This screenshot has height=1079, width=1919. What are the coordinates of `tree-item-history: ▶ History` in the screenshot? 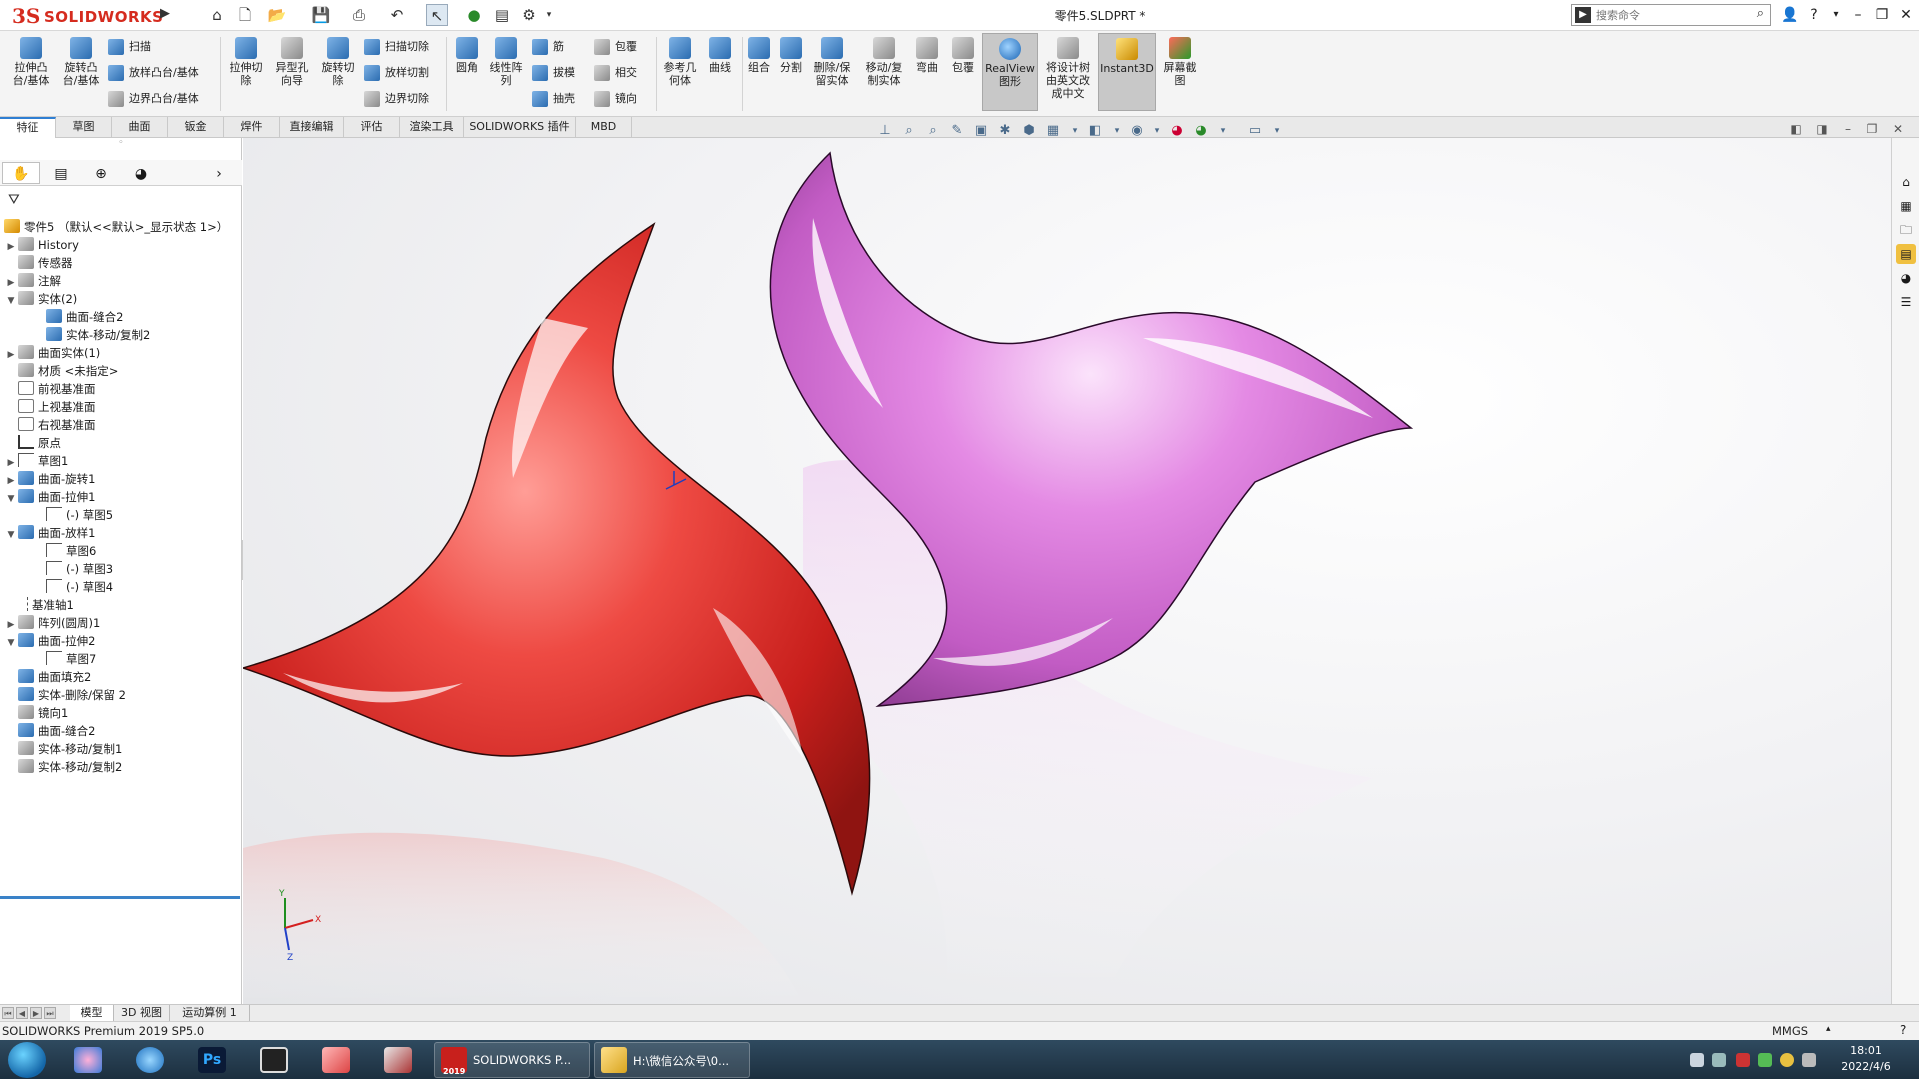 It's located at (41, 245).